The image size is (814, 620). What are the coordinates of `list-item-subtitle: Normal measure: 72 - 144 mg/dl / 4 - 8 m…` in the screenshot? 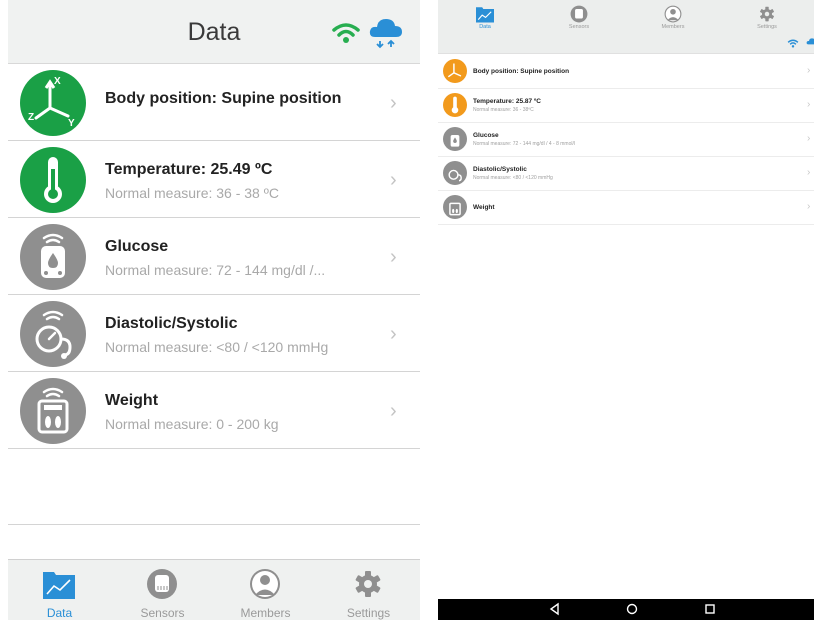 It's located at (524, 144).